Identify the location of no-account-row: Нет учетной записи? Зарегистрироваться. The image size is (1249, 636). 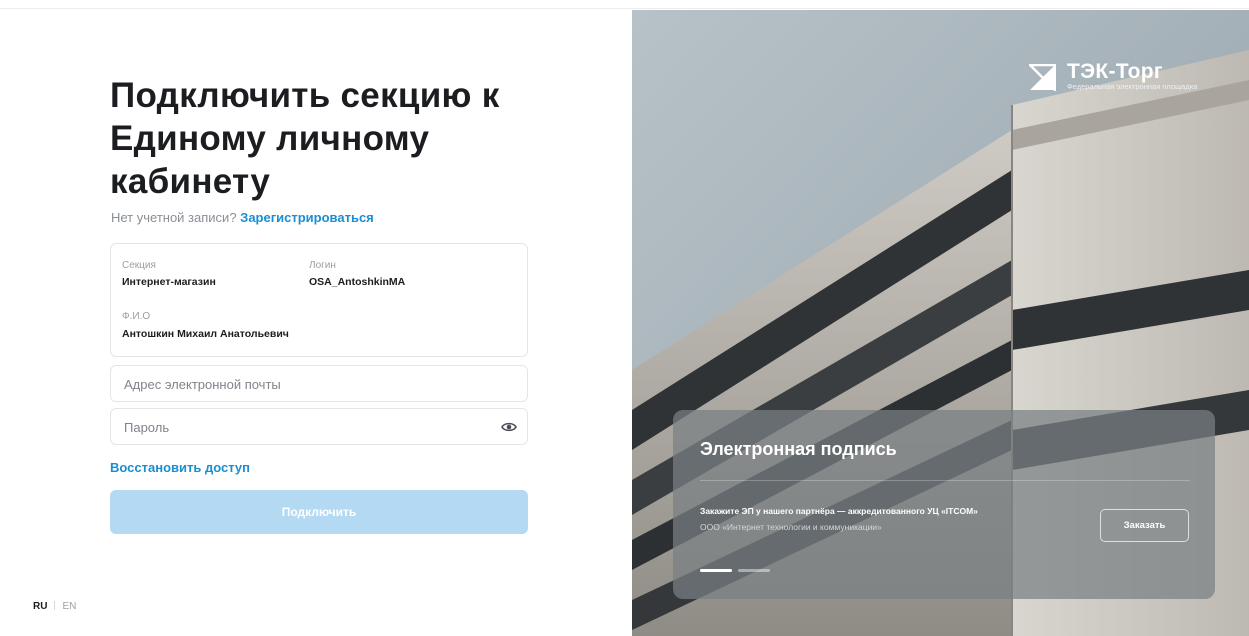
(242, 217).